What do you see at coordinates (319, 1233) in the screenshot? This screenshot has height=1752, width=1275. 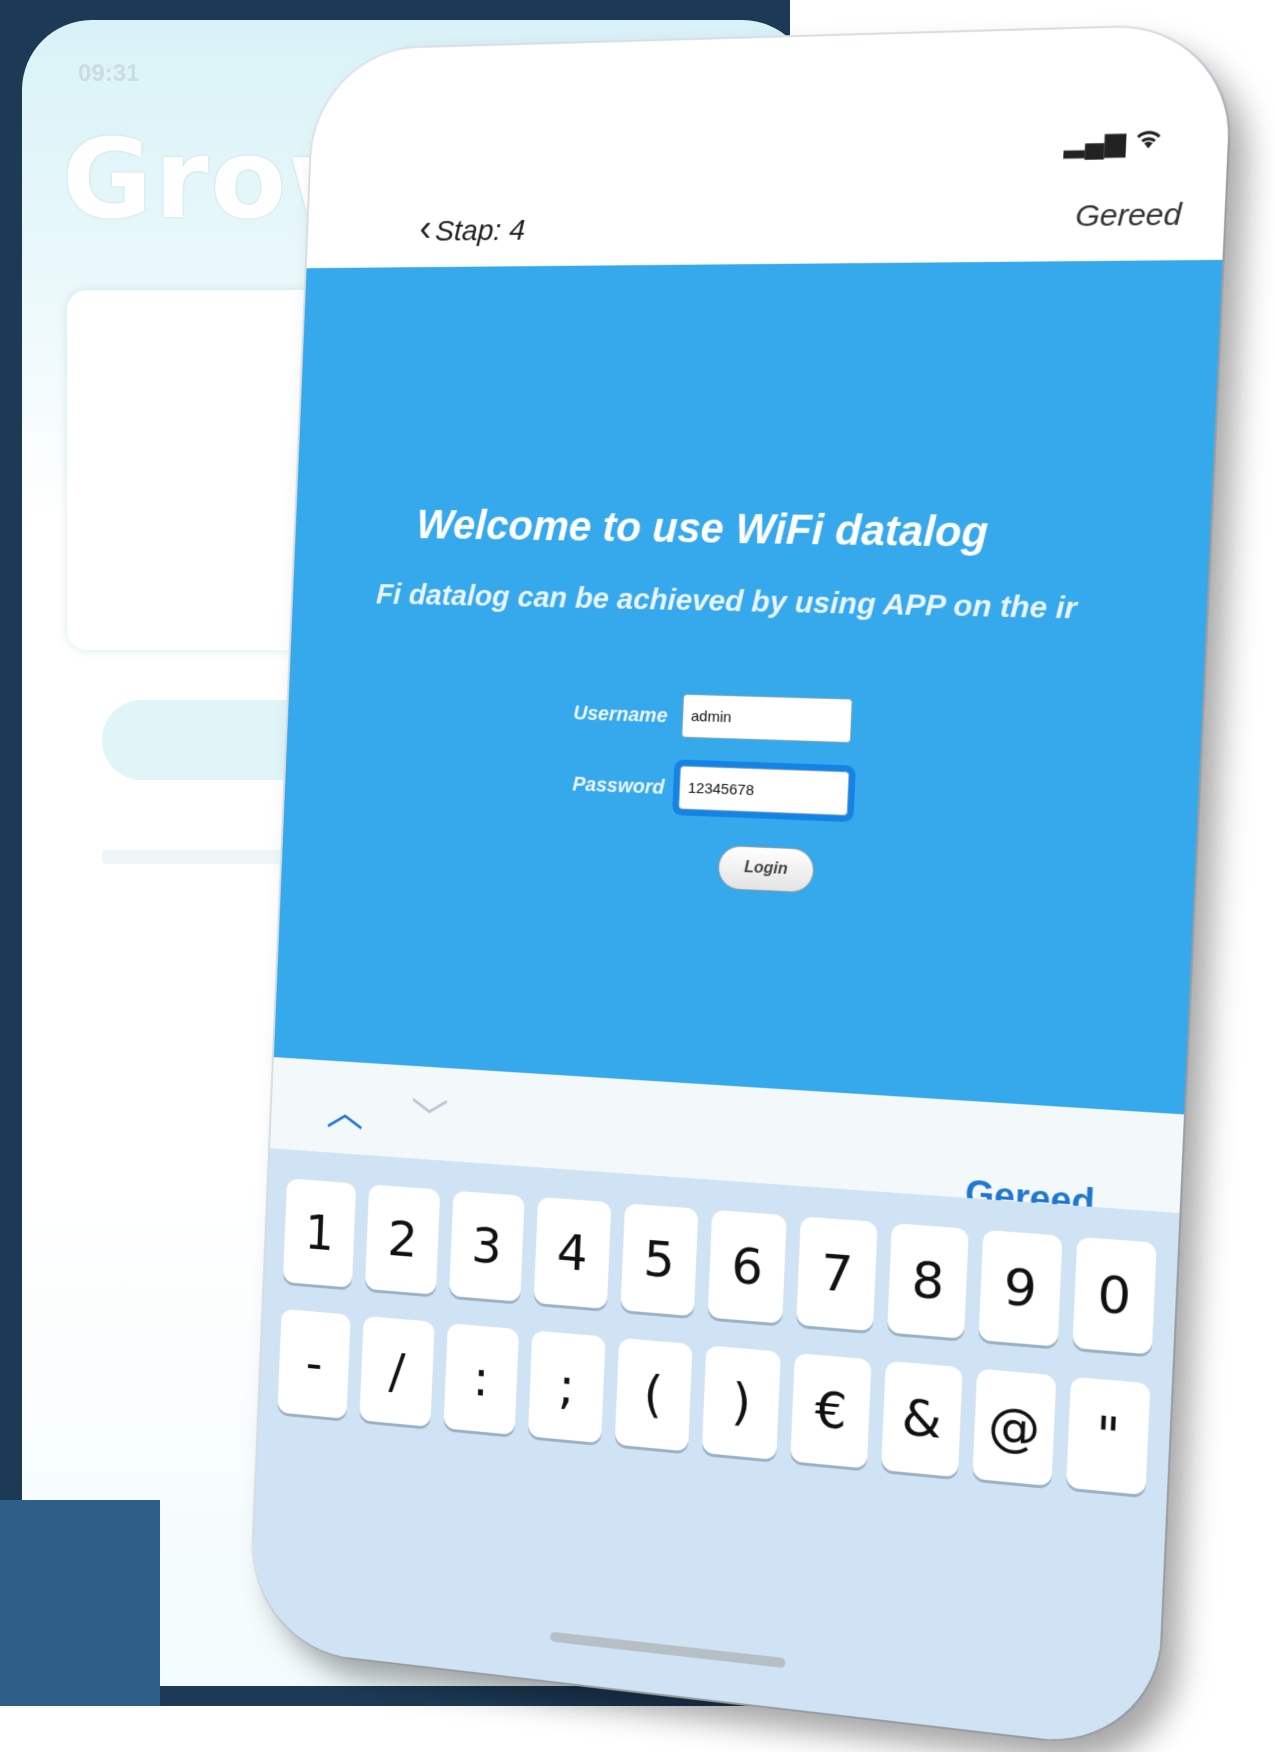 I see `key: 1` at bounding box center [319, 1233].